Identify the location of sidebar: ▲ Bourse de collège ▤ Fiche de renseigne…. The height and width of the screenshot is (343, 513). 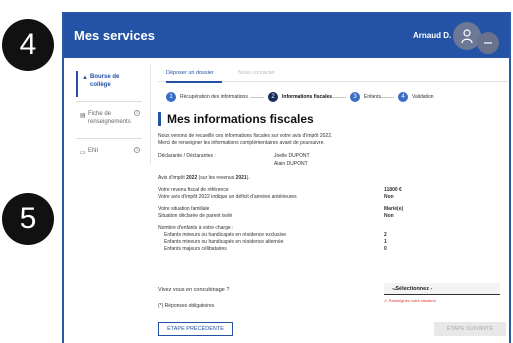
(109, 123).